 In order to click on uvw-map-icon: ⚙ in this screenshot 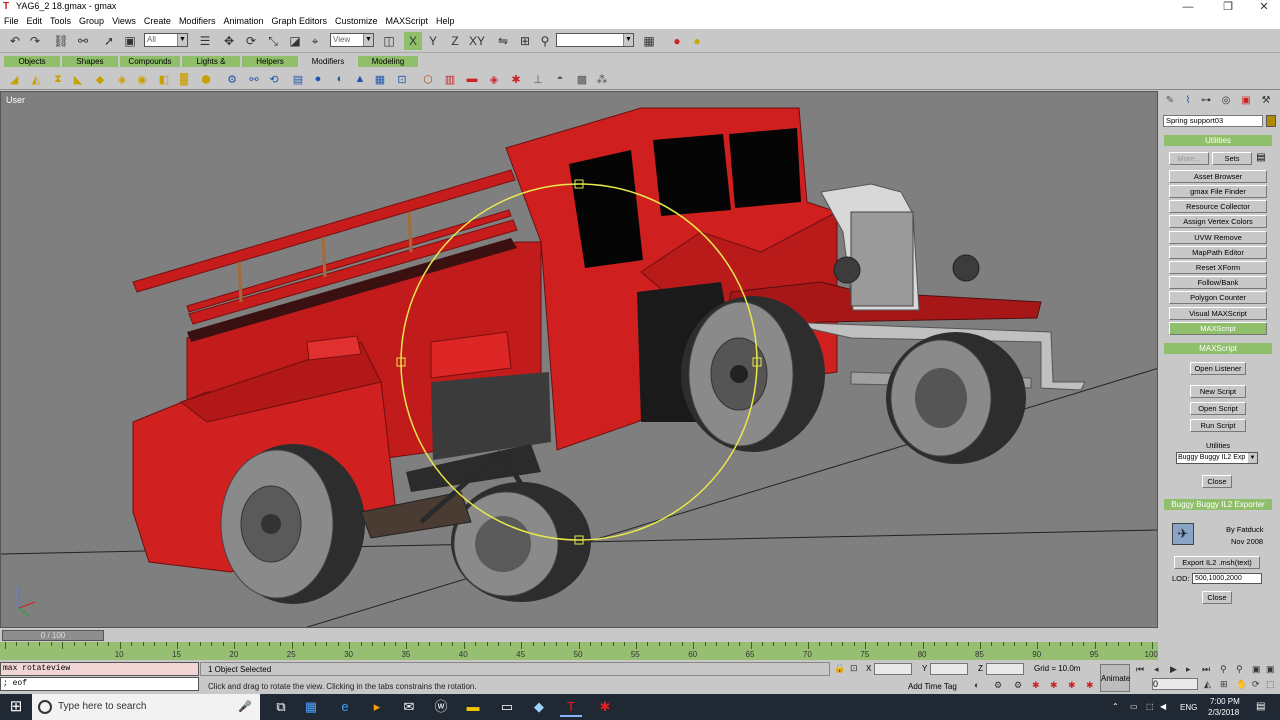, I will do `click(232, 79)`.